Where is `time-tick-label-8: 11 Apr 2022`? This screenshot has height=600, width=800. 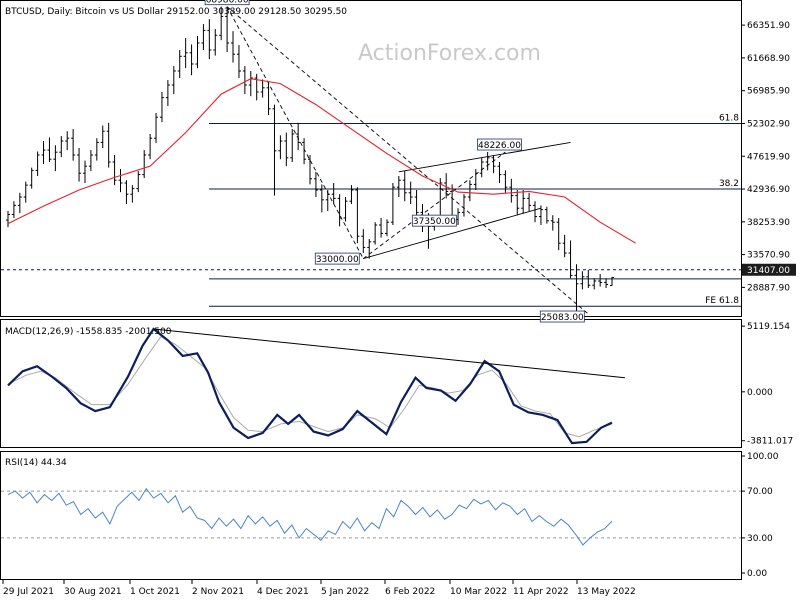
time-tick-label-8: 11 Apr 2022 is located at coordinates (541, 592).